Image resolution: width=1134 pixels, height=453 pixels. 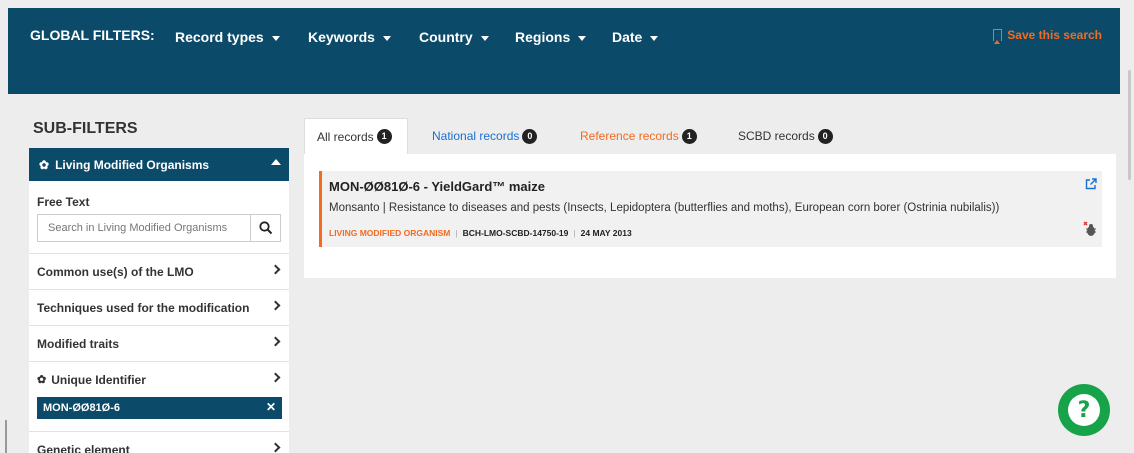 I want to click on facet-techniques: Techniques used for the modification, so click(x=159, y=307).